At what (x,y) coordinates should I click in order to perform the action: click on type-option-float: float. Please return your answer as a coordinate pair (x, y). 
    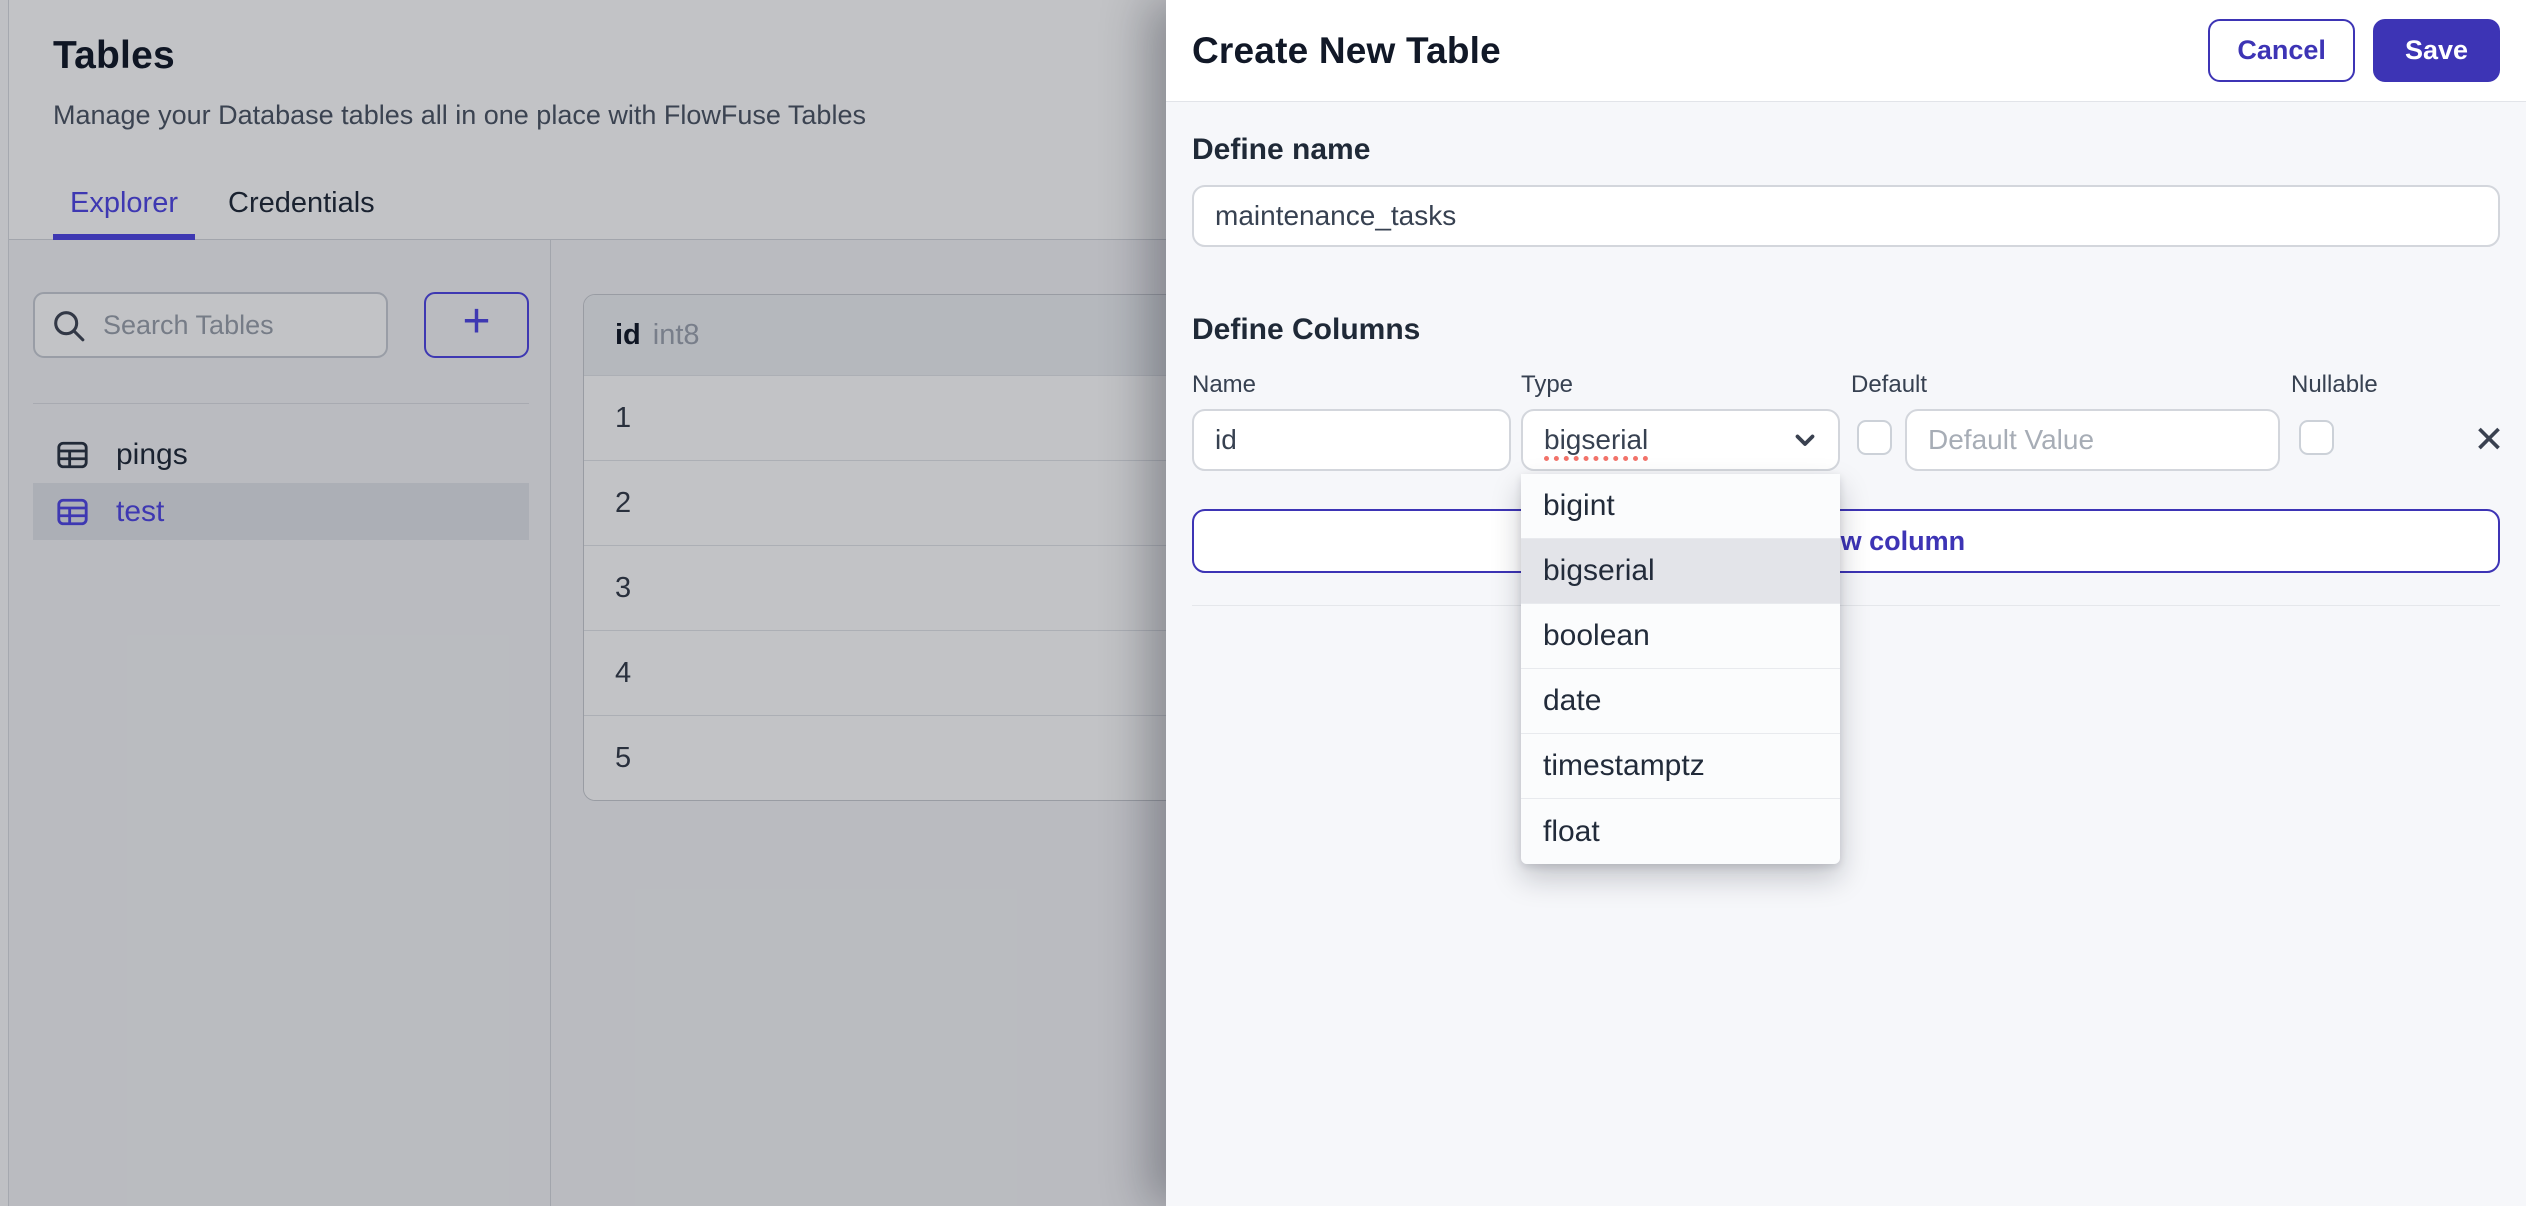
    Looking at the image, I should click on (1680, 831).